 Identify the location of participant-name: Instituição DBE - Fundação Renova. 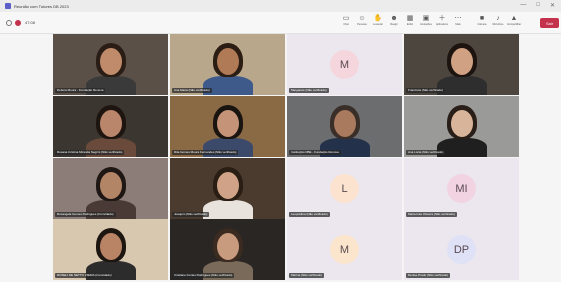
(315, 152).